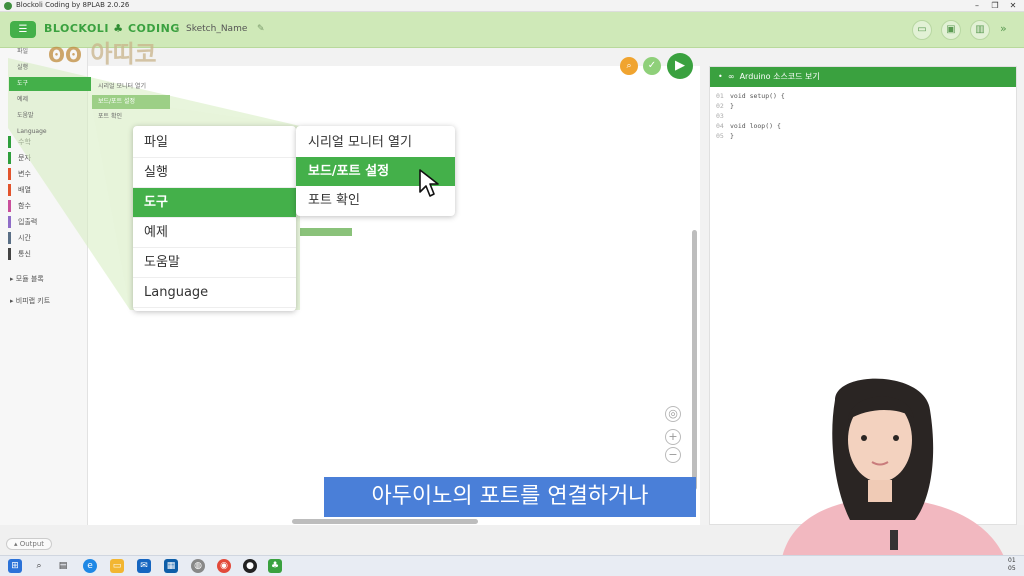 This screenshot has height=576, width=1024. Describe the element at coordinates (680, 66) in the screenshot. I see `upload-run-icon: ▶` at that location.